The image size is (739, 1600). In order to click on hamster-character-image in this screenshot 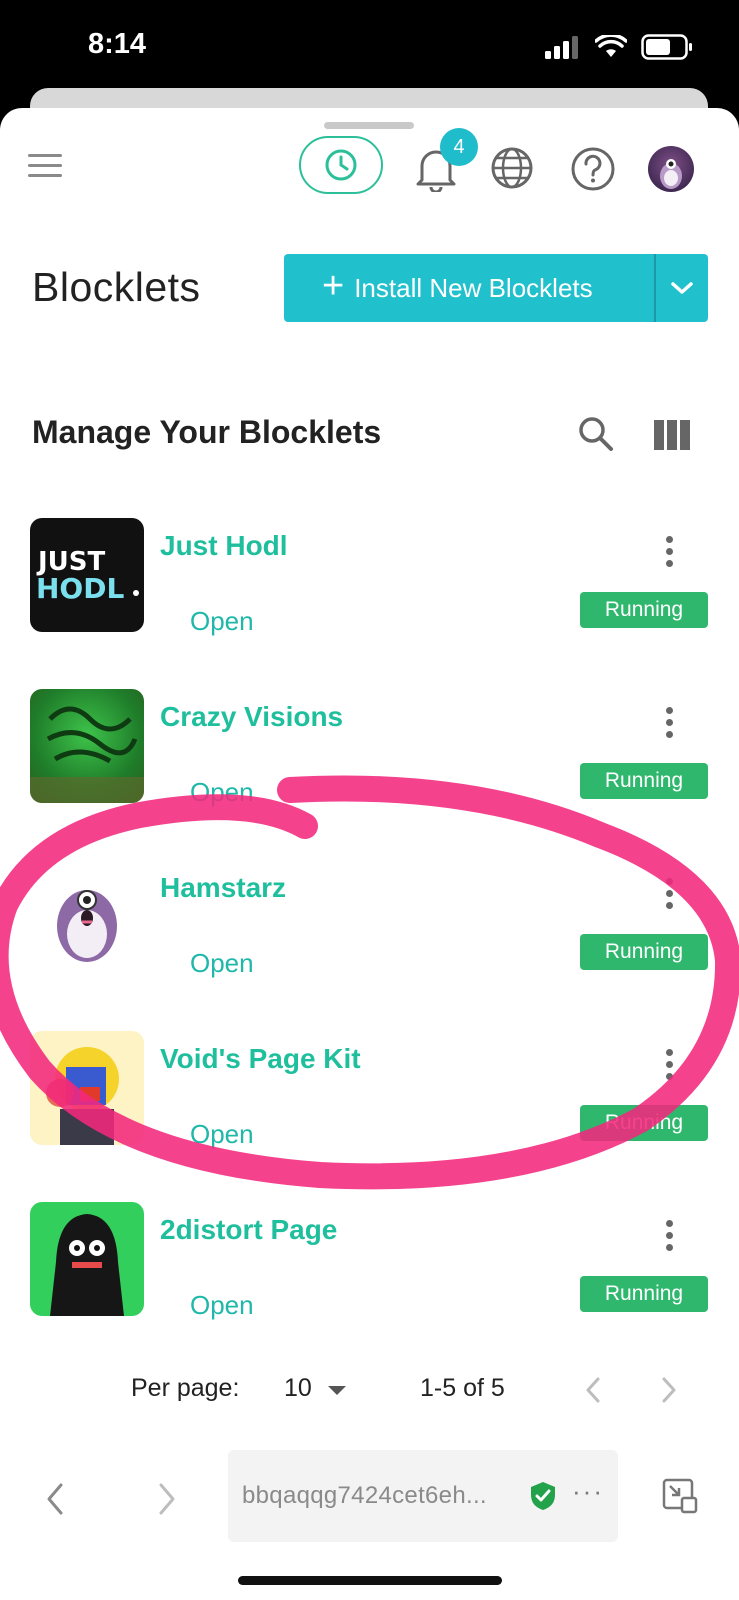, I will do `click(87, 926)`.